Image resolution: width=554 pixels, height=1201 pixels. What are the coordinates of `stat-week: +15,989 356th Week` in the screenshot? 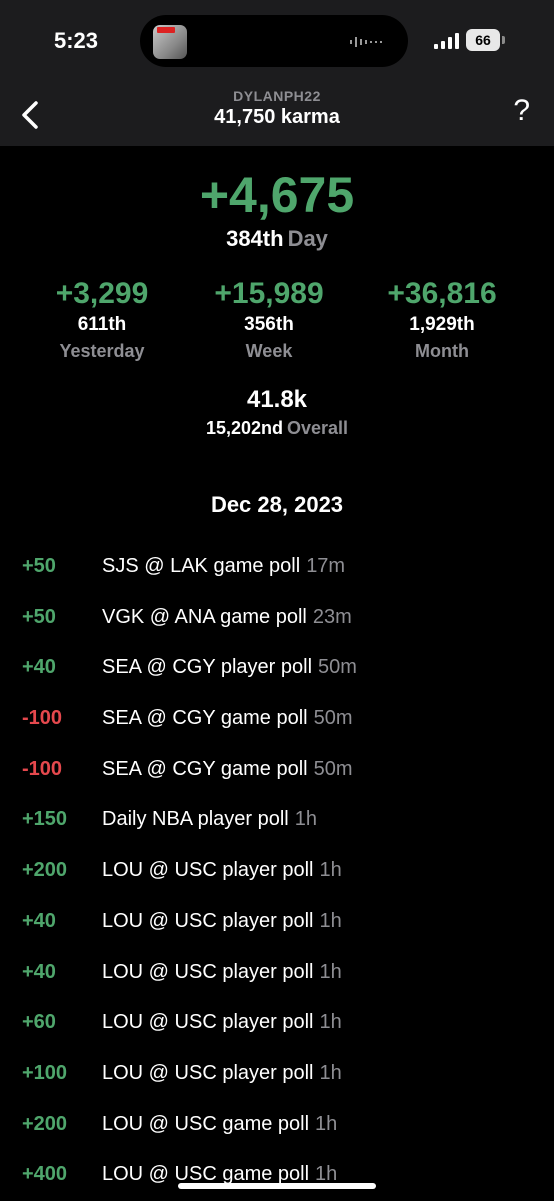 It's located at (269, 320).